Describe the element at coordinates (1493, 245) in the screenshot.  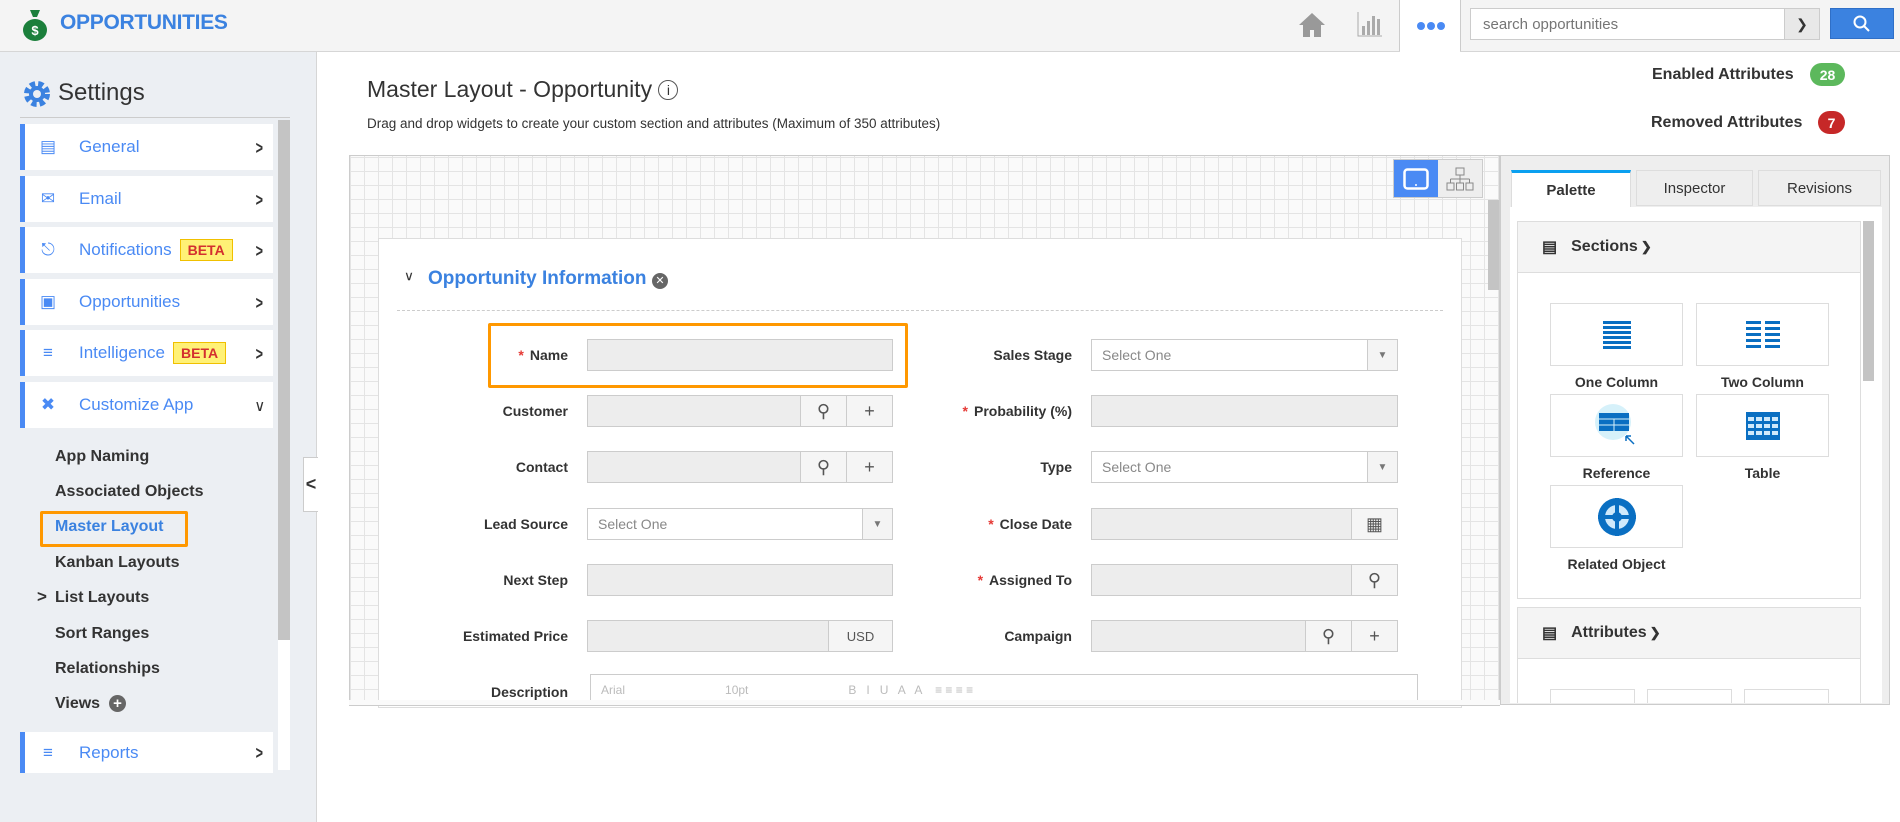
I see `canvas-scrollbar` at that location.